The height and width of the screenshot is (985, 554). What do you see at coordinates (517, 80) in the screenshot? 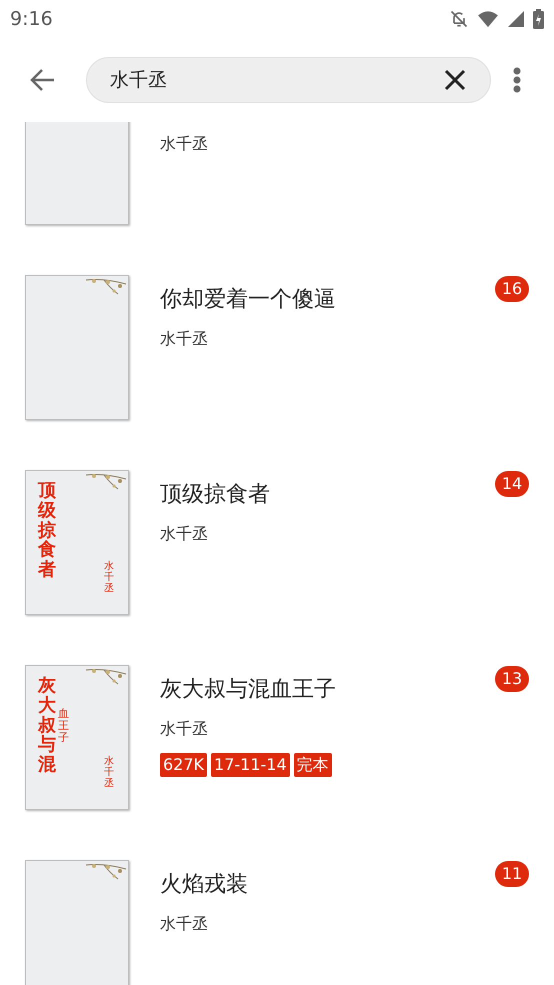
I see `more-options-icon` at bounding box center [517, 80].